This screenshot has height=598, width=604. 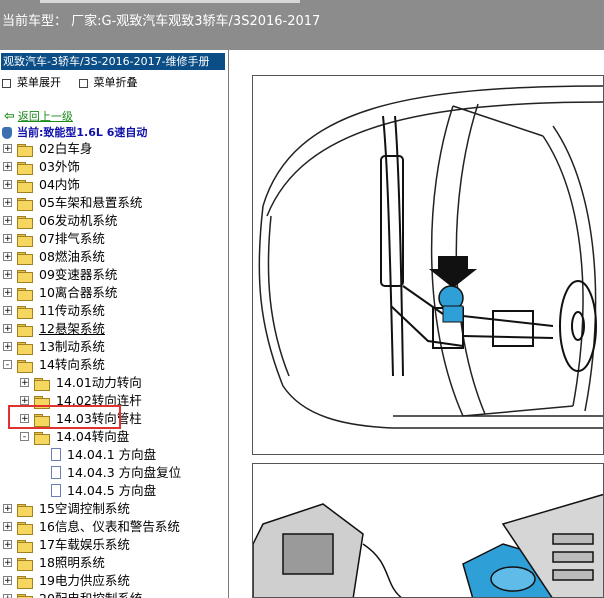 What do you see at coordinates (111, 455) in the screenshot?
I see `tree-item-label: 14.04.1 方向盘` at bounding box center [111, 455].